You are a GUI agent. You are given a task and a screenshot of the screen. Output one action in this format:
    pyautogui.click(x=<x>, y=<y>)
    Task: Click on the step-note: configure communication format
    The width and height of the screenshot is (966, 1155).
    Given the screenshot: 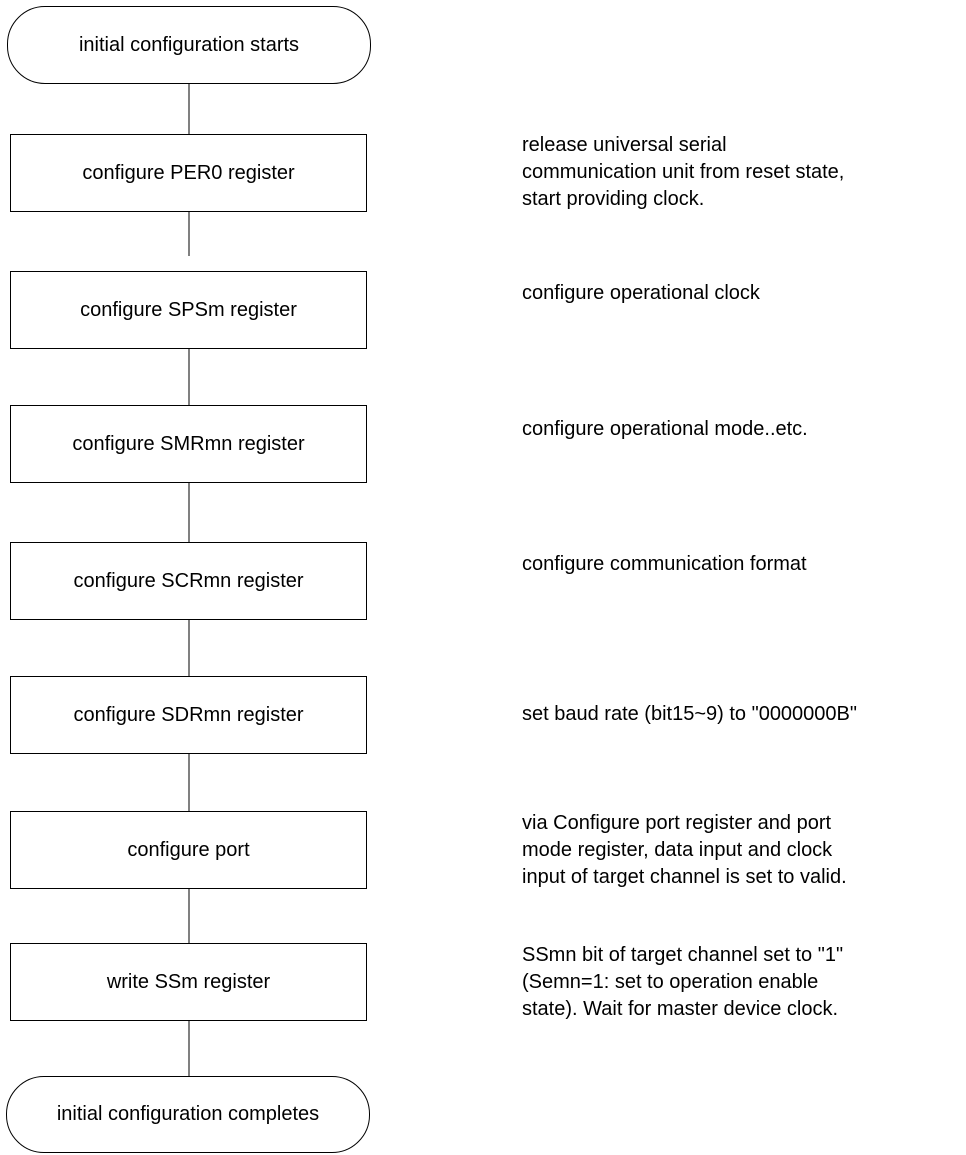 What is the action you would take?
    pyautogui.click(x=664, y=564)
    